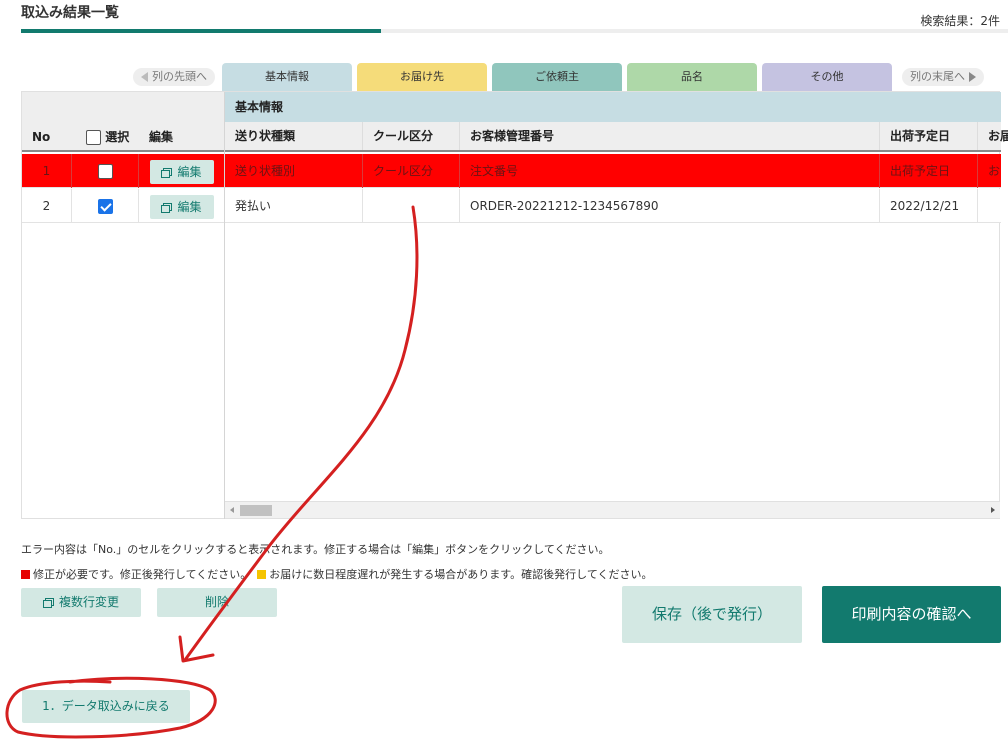 The image size is (1008, 747). What do you see at coordinates (411, 171) in the screenshot?
I see `cell-cool-type: クール区分` at bounding box center [411, 171].